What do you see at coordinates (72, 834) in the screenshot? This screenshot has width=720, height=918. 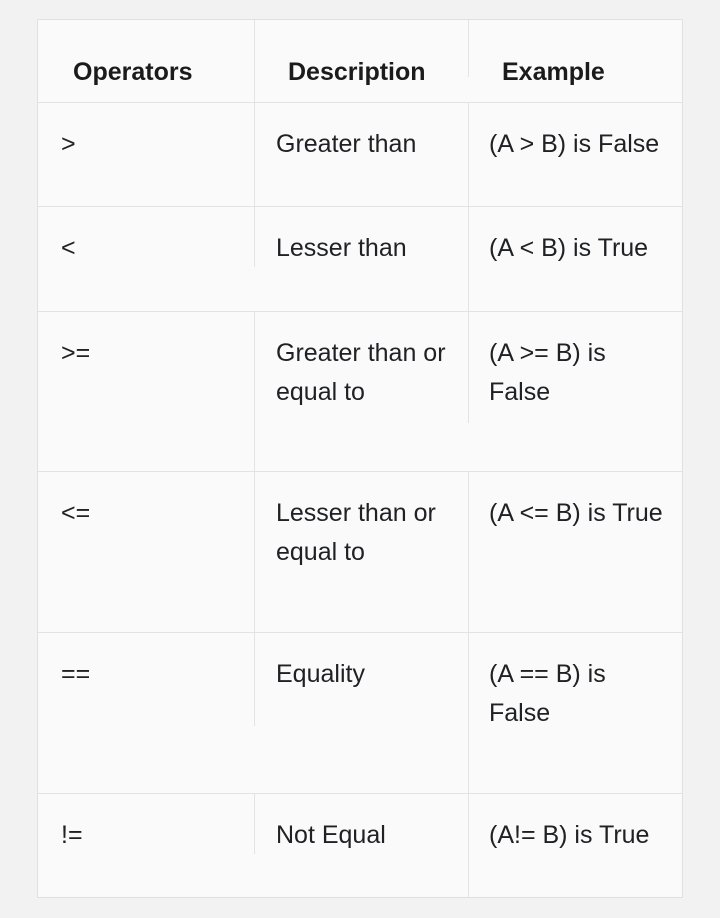 I see `operator-value: !=` at bounding box center [72, 834].